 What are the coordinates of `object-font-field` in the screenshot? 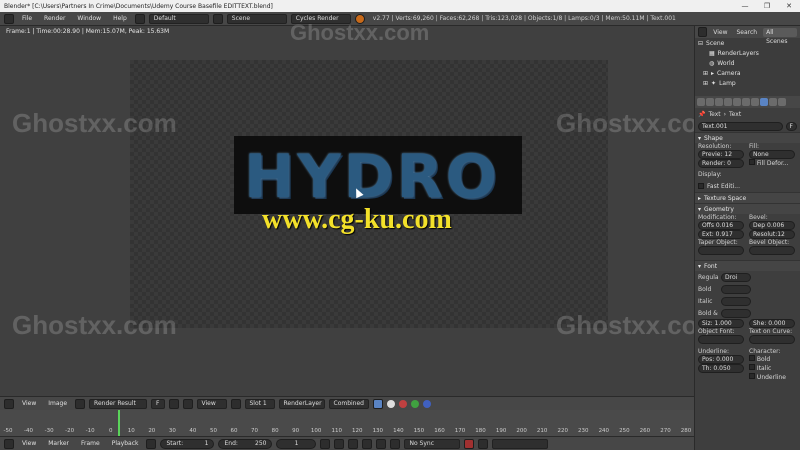 It's located at (721, 339).